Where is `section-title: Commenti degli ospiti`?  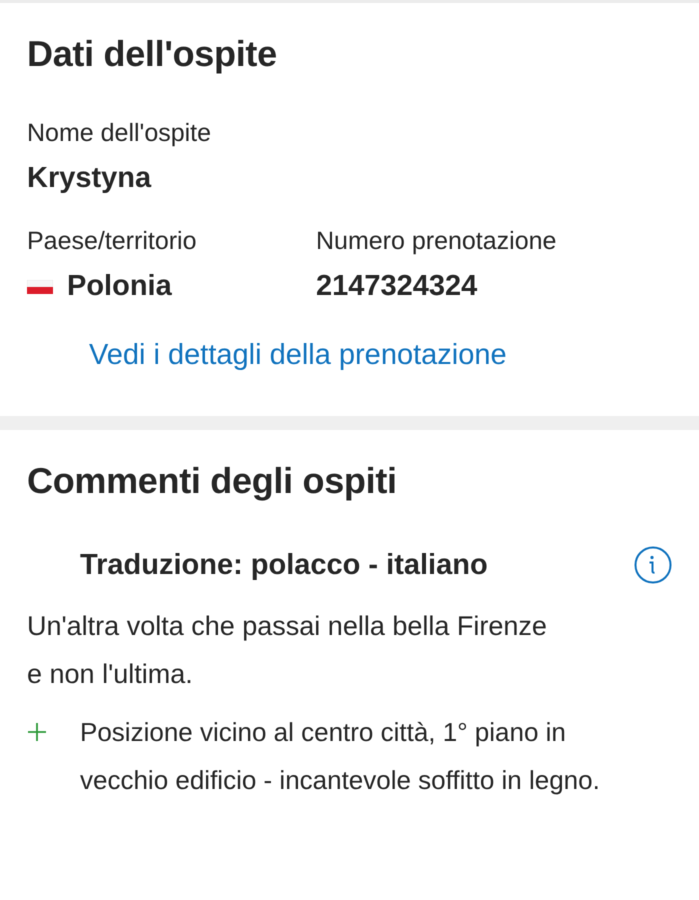 section-title: Commenti degli ospiti is located at coordinates (212, 481).